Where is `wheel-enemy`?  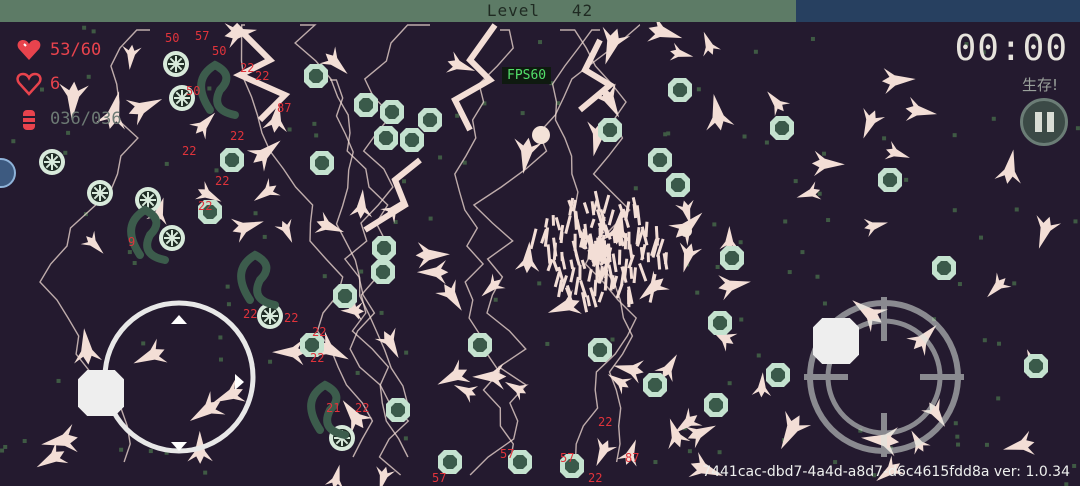 wheel-enemy is located at coordinates (100, 193).